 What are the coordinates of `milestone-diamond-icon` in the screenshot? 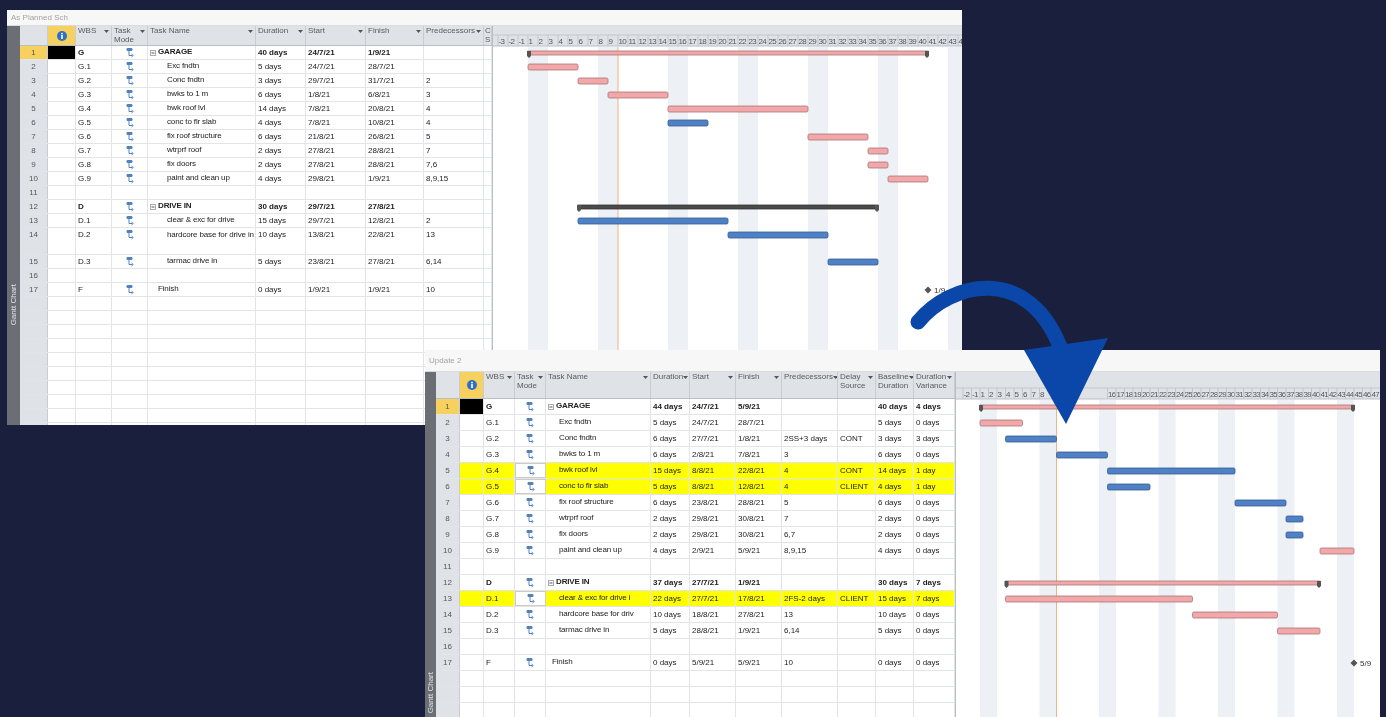 It's located at (928, 290).